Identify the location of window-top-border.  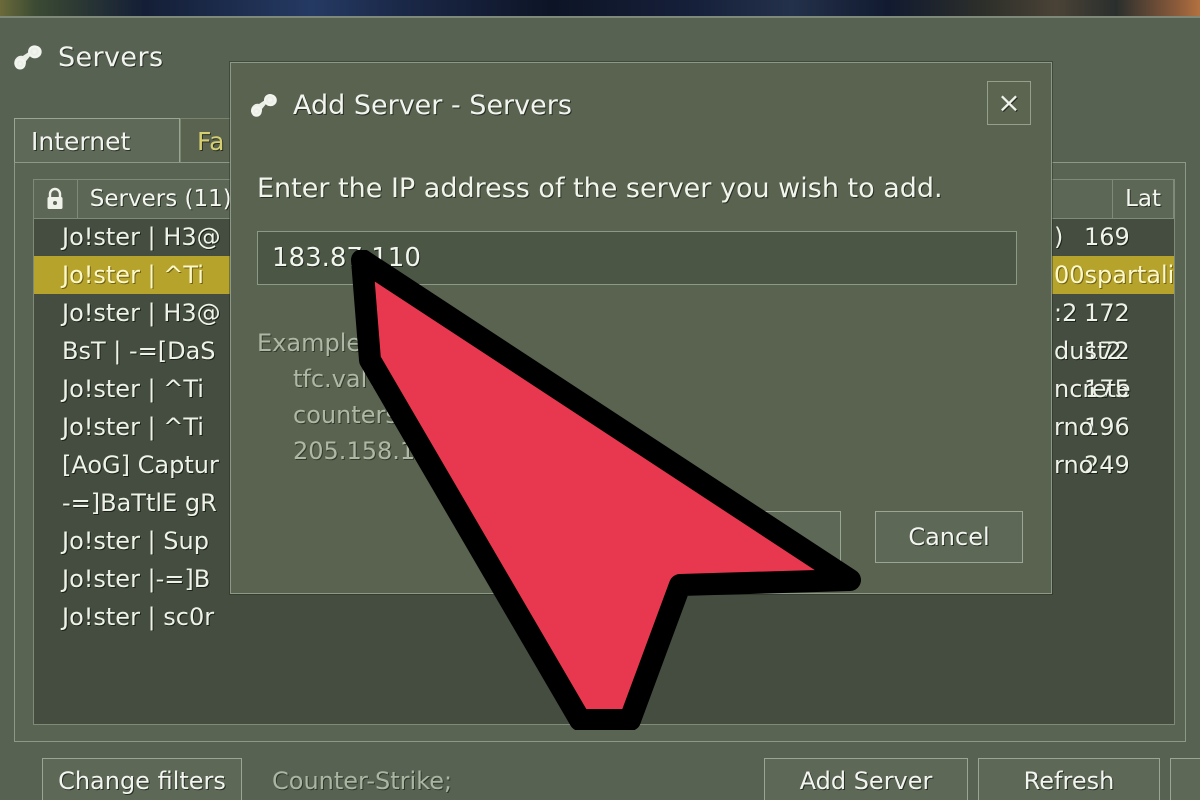
(600, 17).